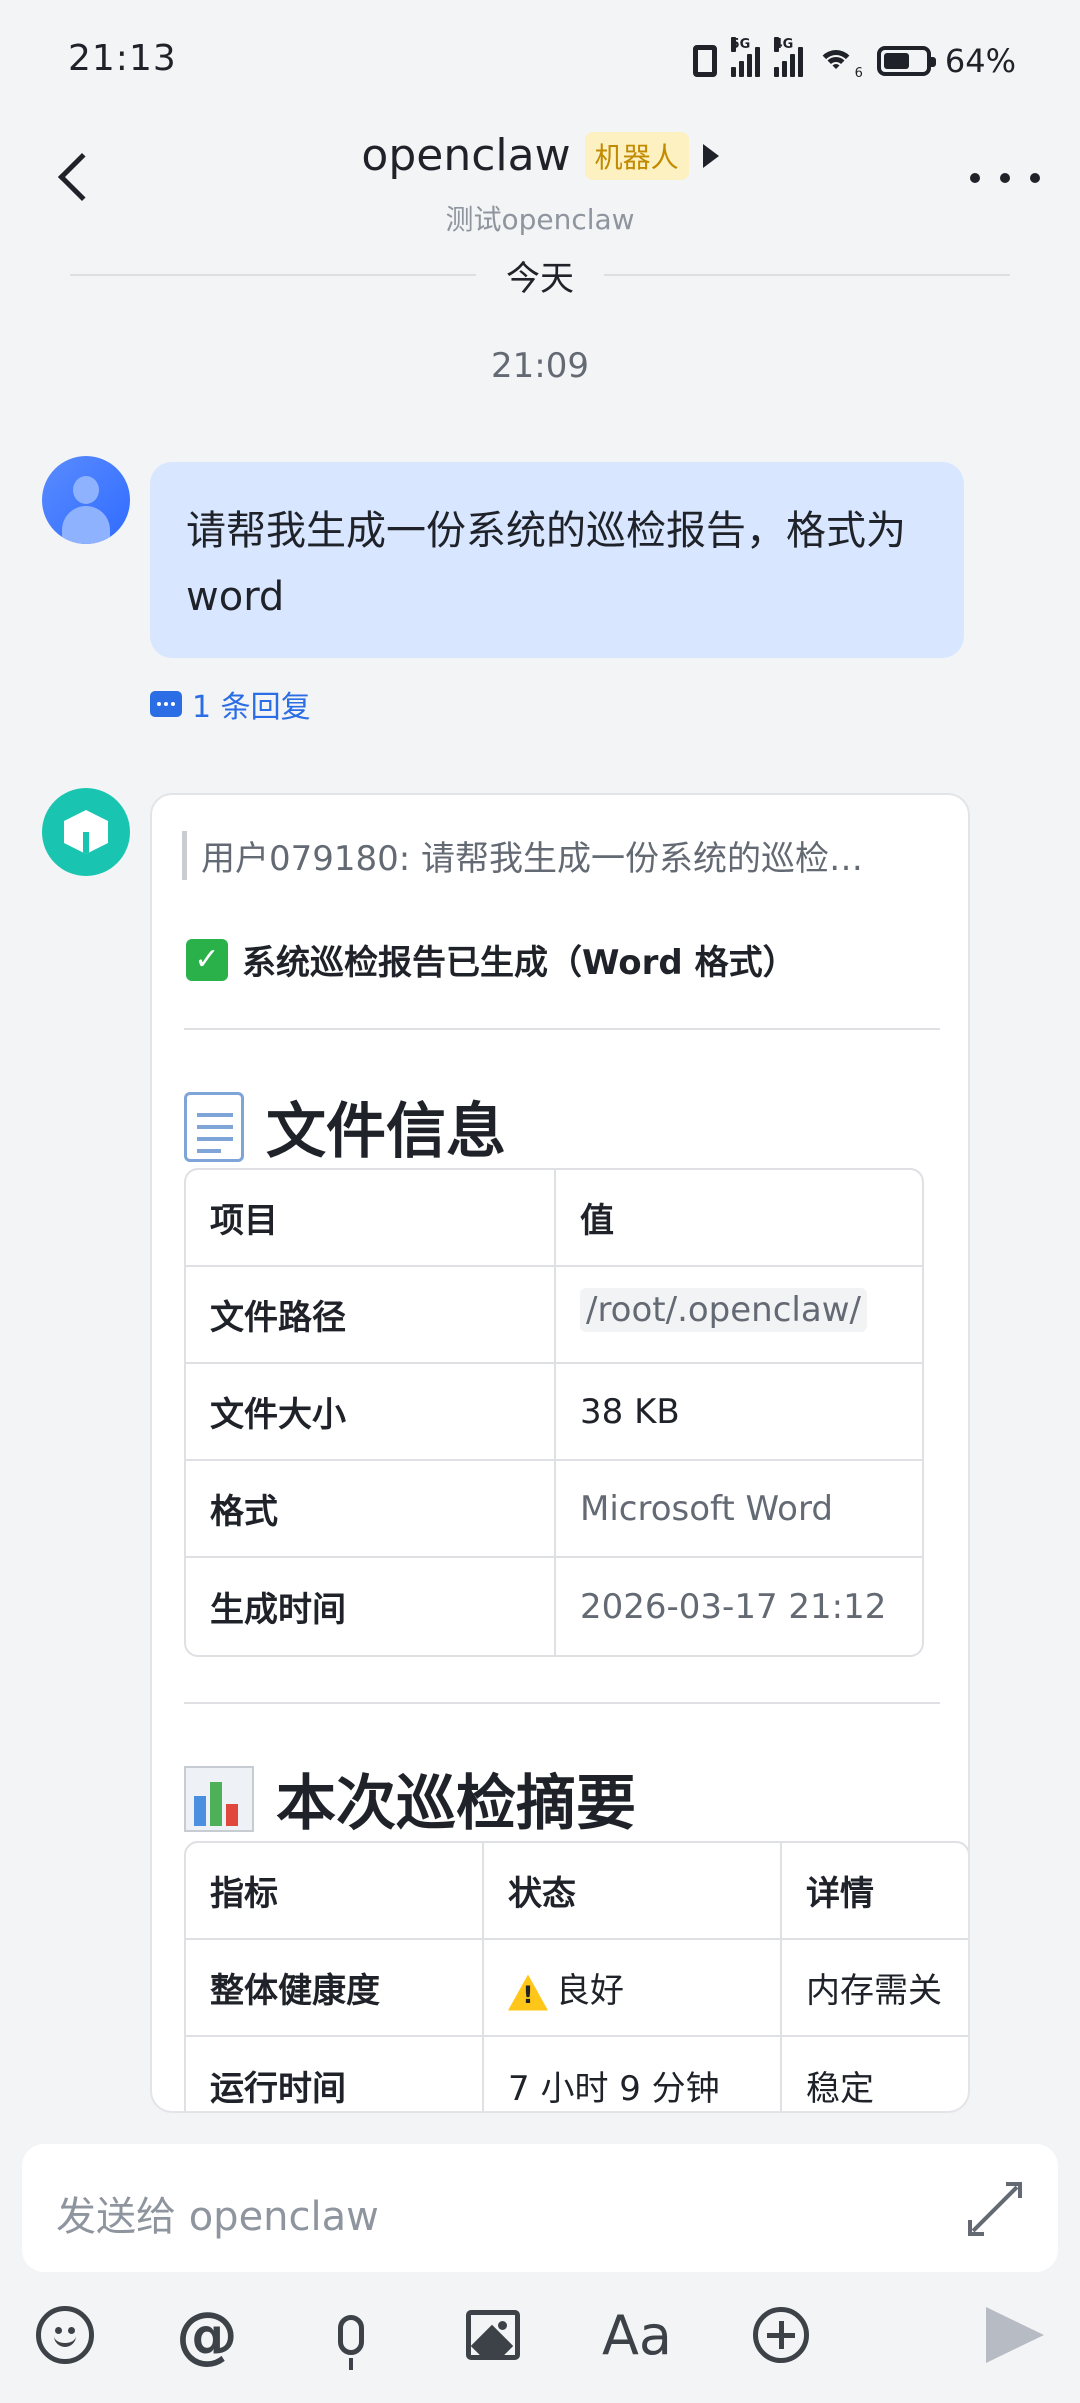 The image size is (1080, 2403). I want to click on chat-title: openclaw, so click(466, 155).